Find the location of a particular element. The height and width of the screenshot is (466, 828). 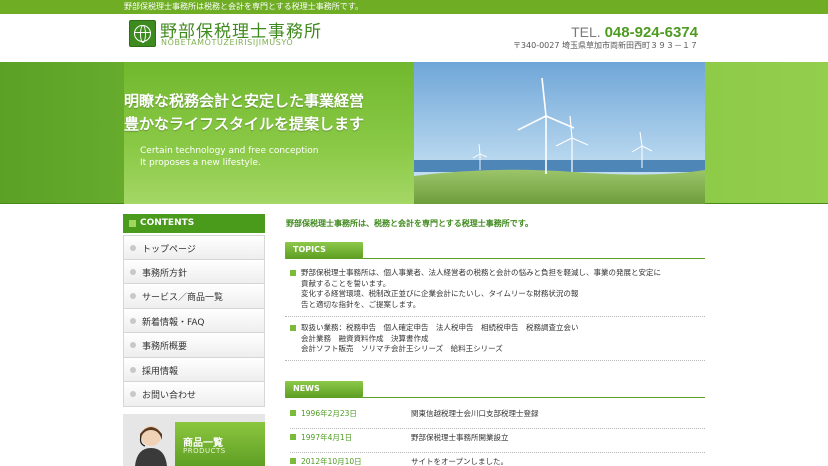

topics-divider is located at coordinates (495, 258).